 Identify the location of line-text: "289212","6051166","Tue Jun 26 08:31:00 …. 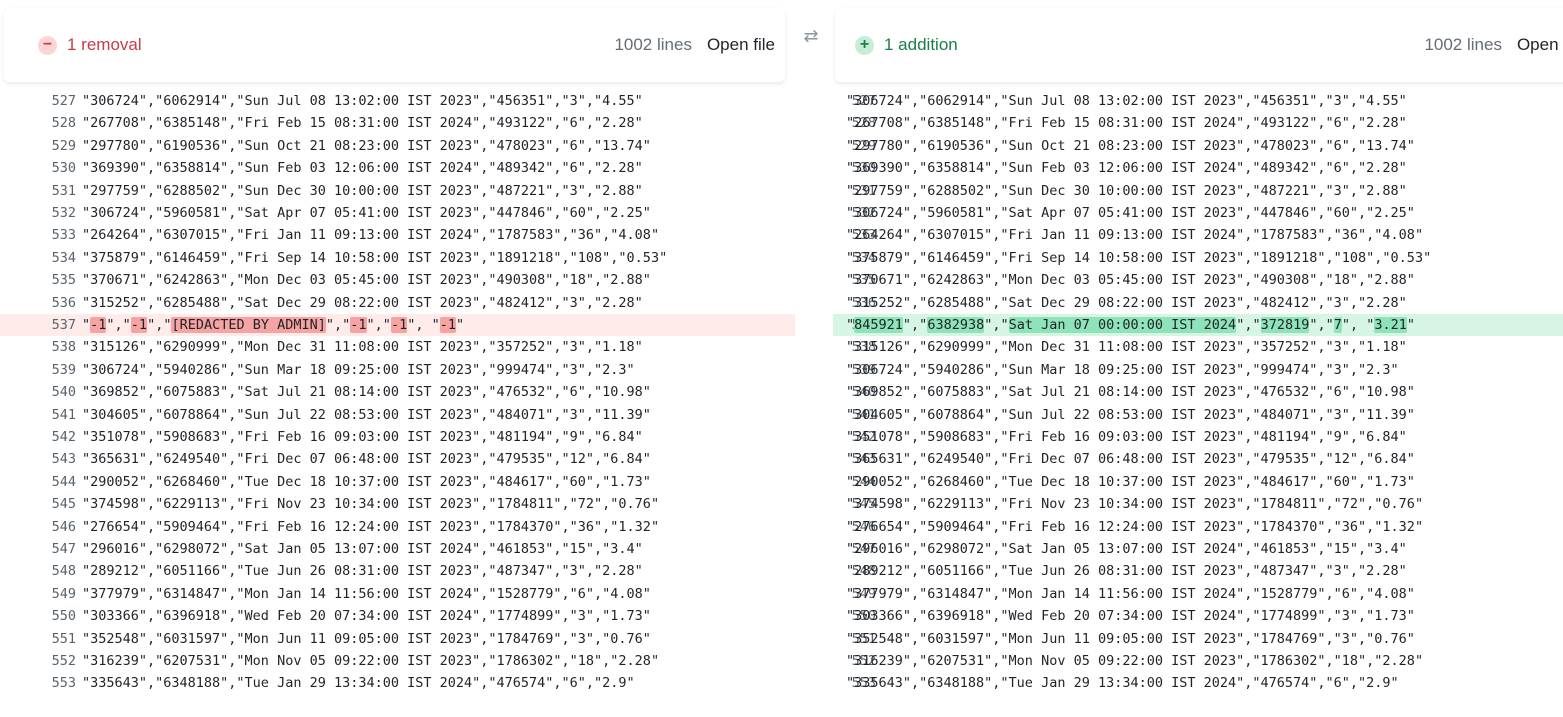
(362, 571).